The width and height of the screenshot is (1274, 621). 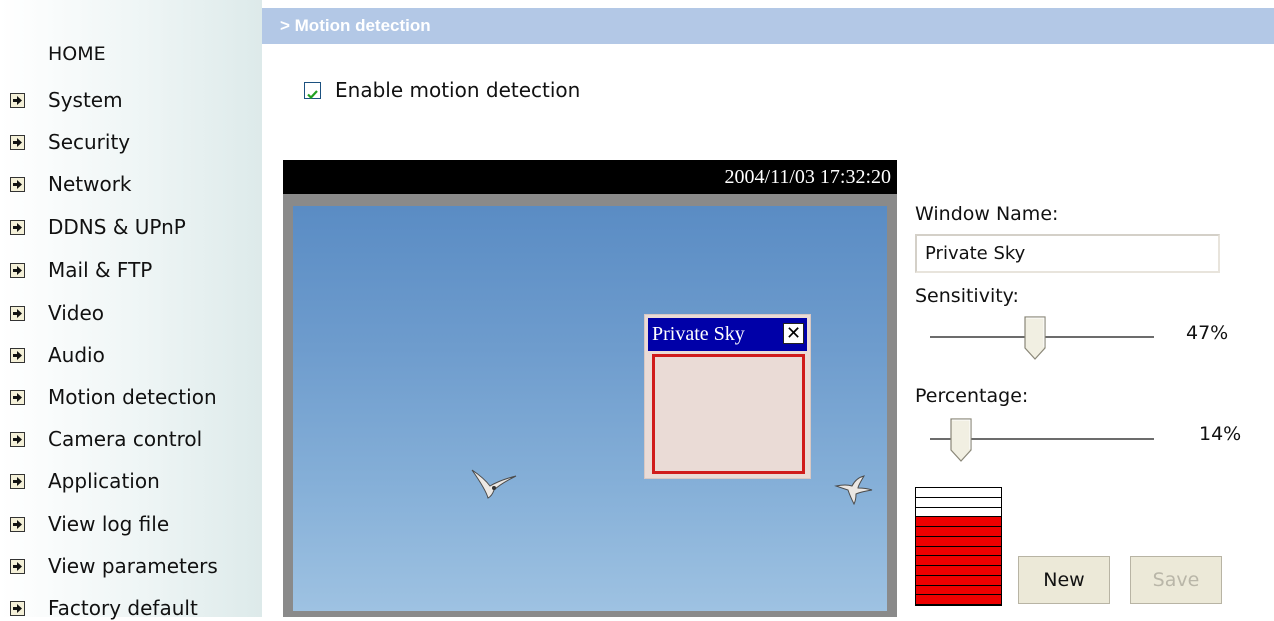 I want to click on section-header: > Motion detection, so click(x=768, y=26).